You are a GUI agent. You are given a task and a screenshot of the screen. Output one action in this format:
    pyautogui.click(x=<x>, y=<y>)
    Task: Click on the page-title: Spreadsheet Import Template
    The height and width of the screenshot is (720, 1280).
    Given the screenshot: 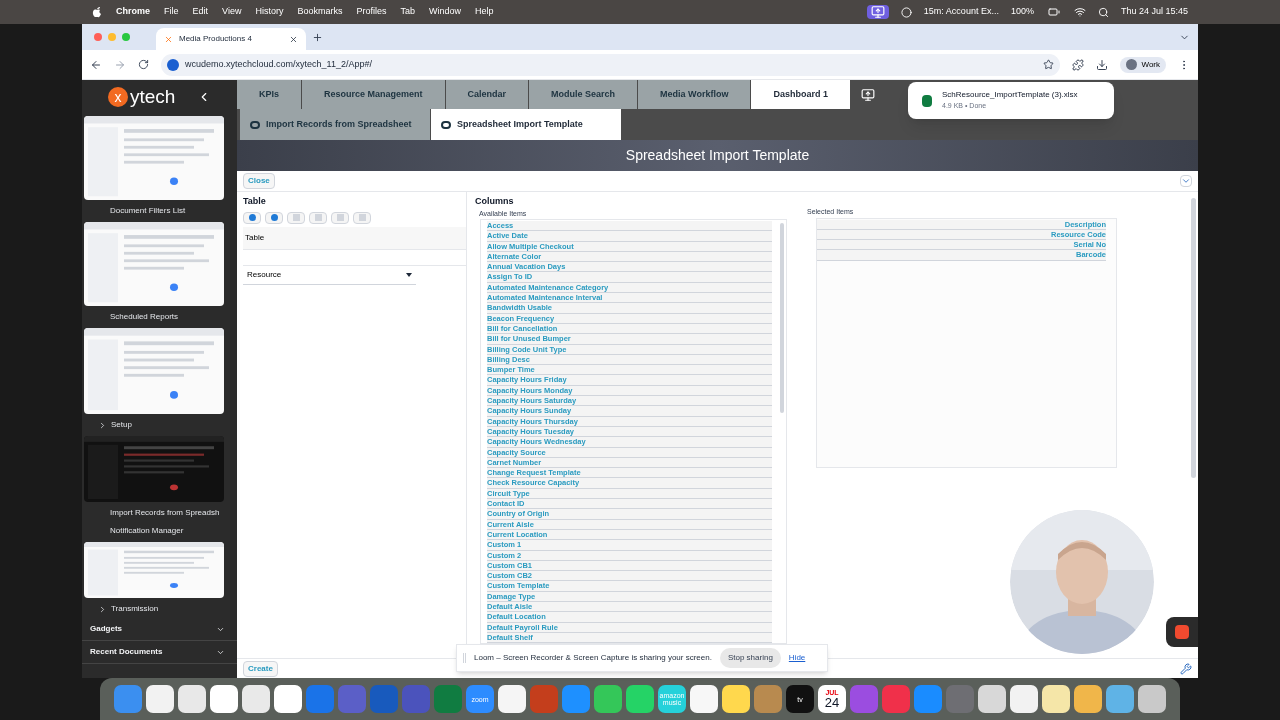 What is the action you would take?
    pyautogui.click(x=717, y=155)
    